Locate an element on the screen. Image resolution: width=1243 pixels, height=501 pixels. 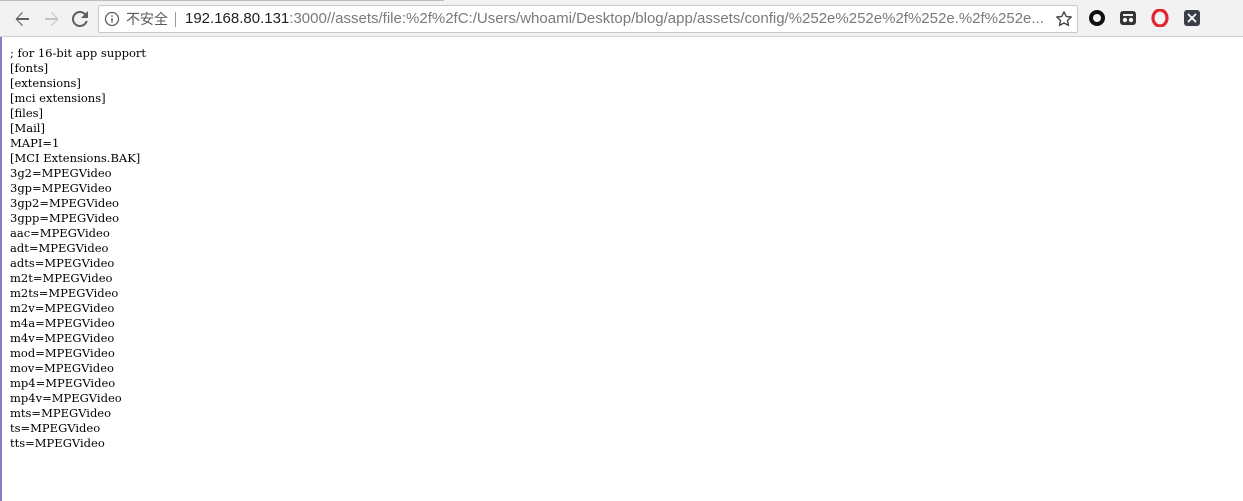
file-line: [Mail] is located at coordinates (27, 128).